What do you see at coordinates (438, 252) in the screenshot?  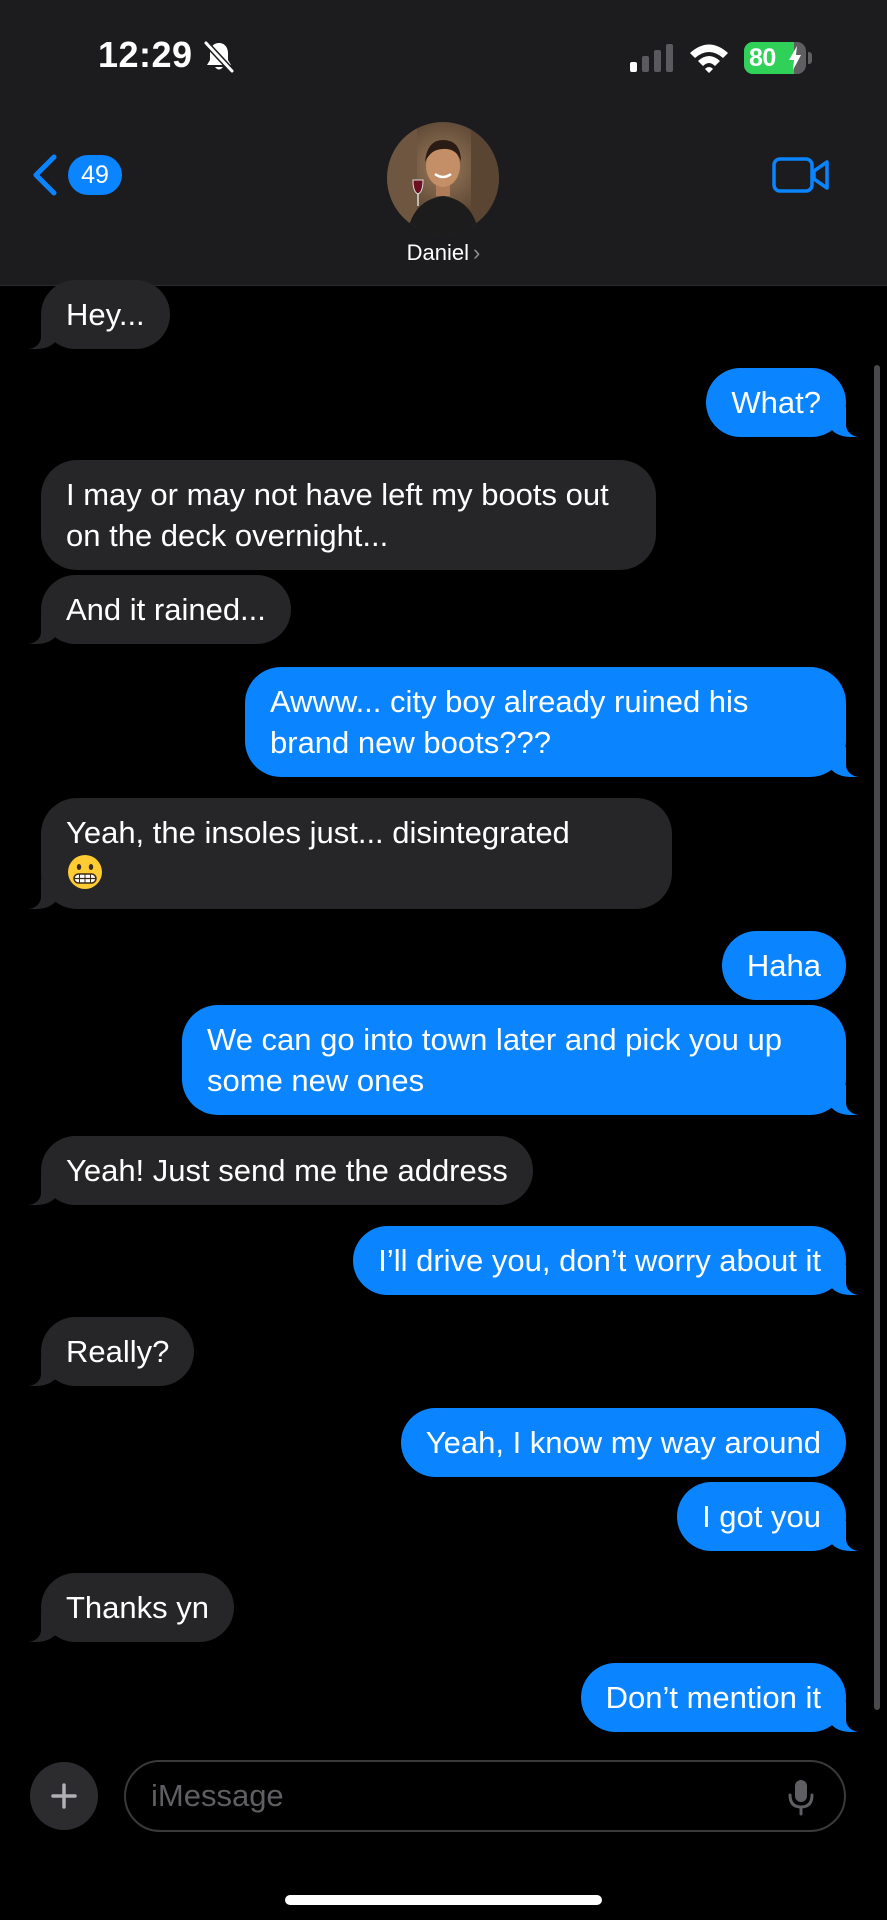 I see `contact-name: Daniel` at bounding box center [438, 252].